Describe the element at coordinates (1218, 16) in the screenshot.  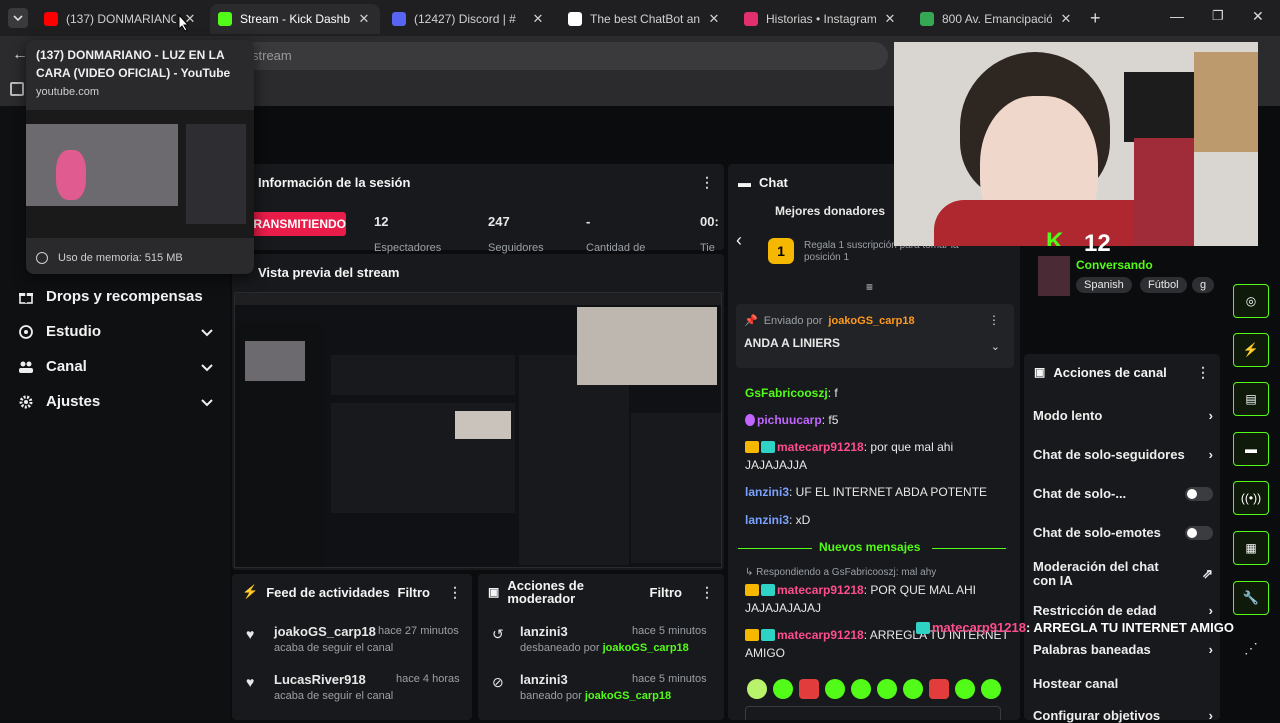
I see `maximize-button: ❐` at that location.